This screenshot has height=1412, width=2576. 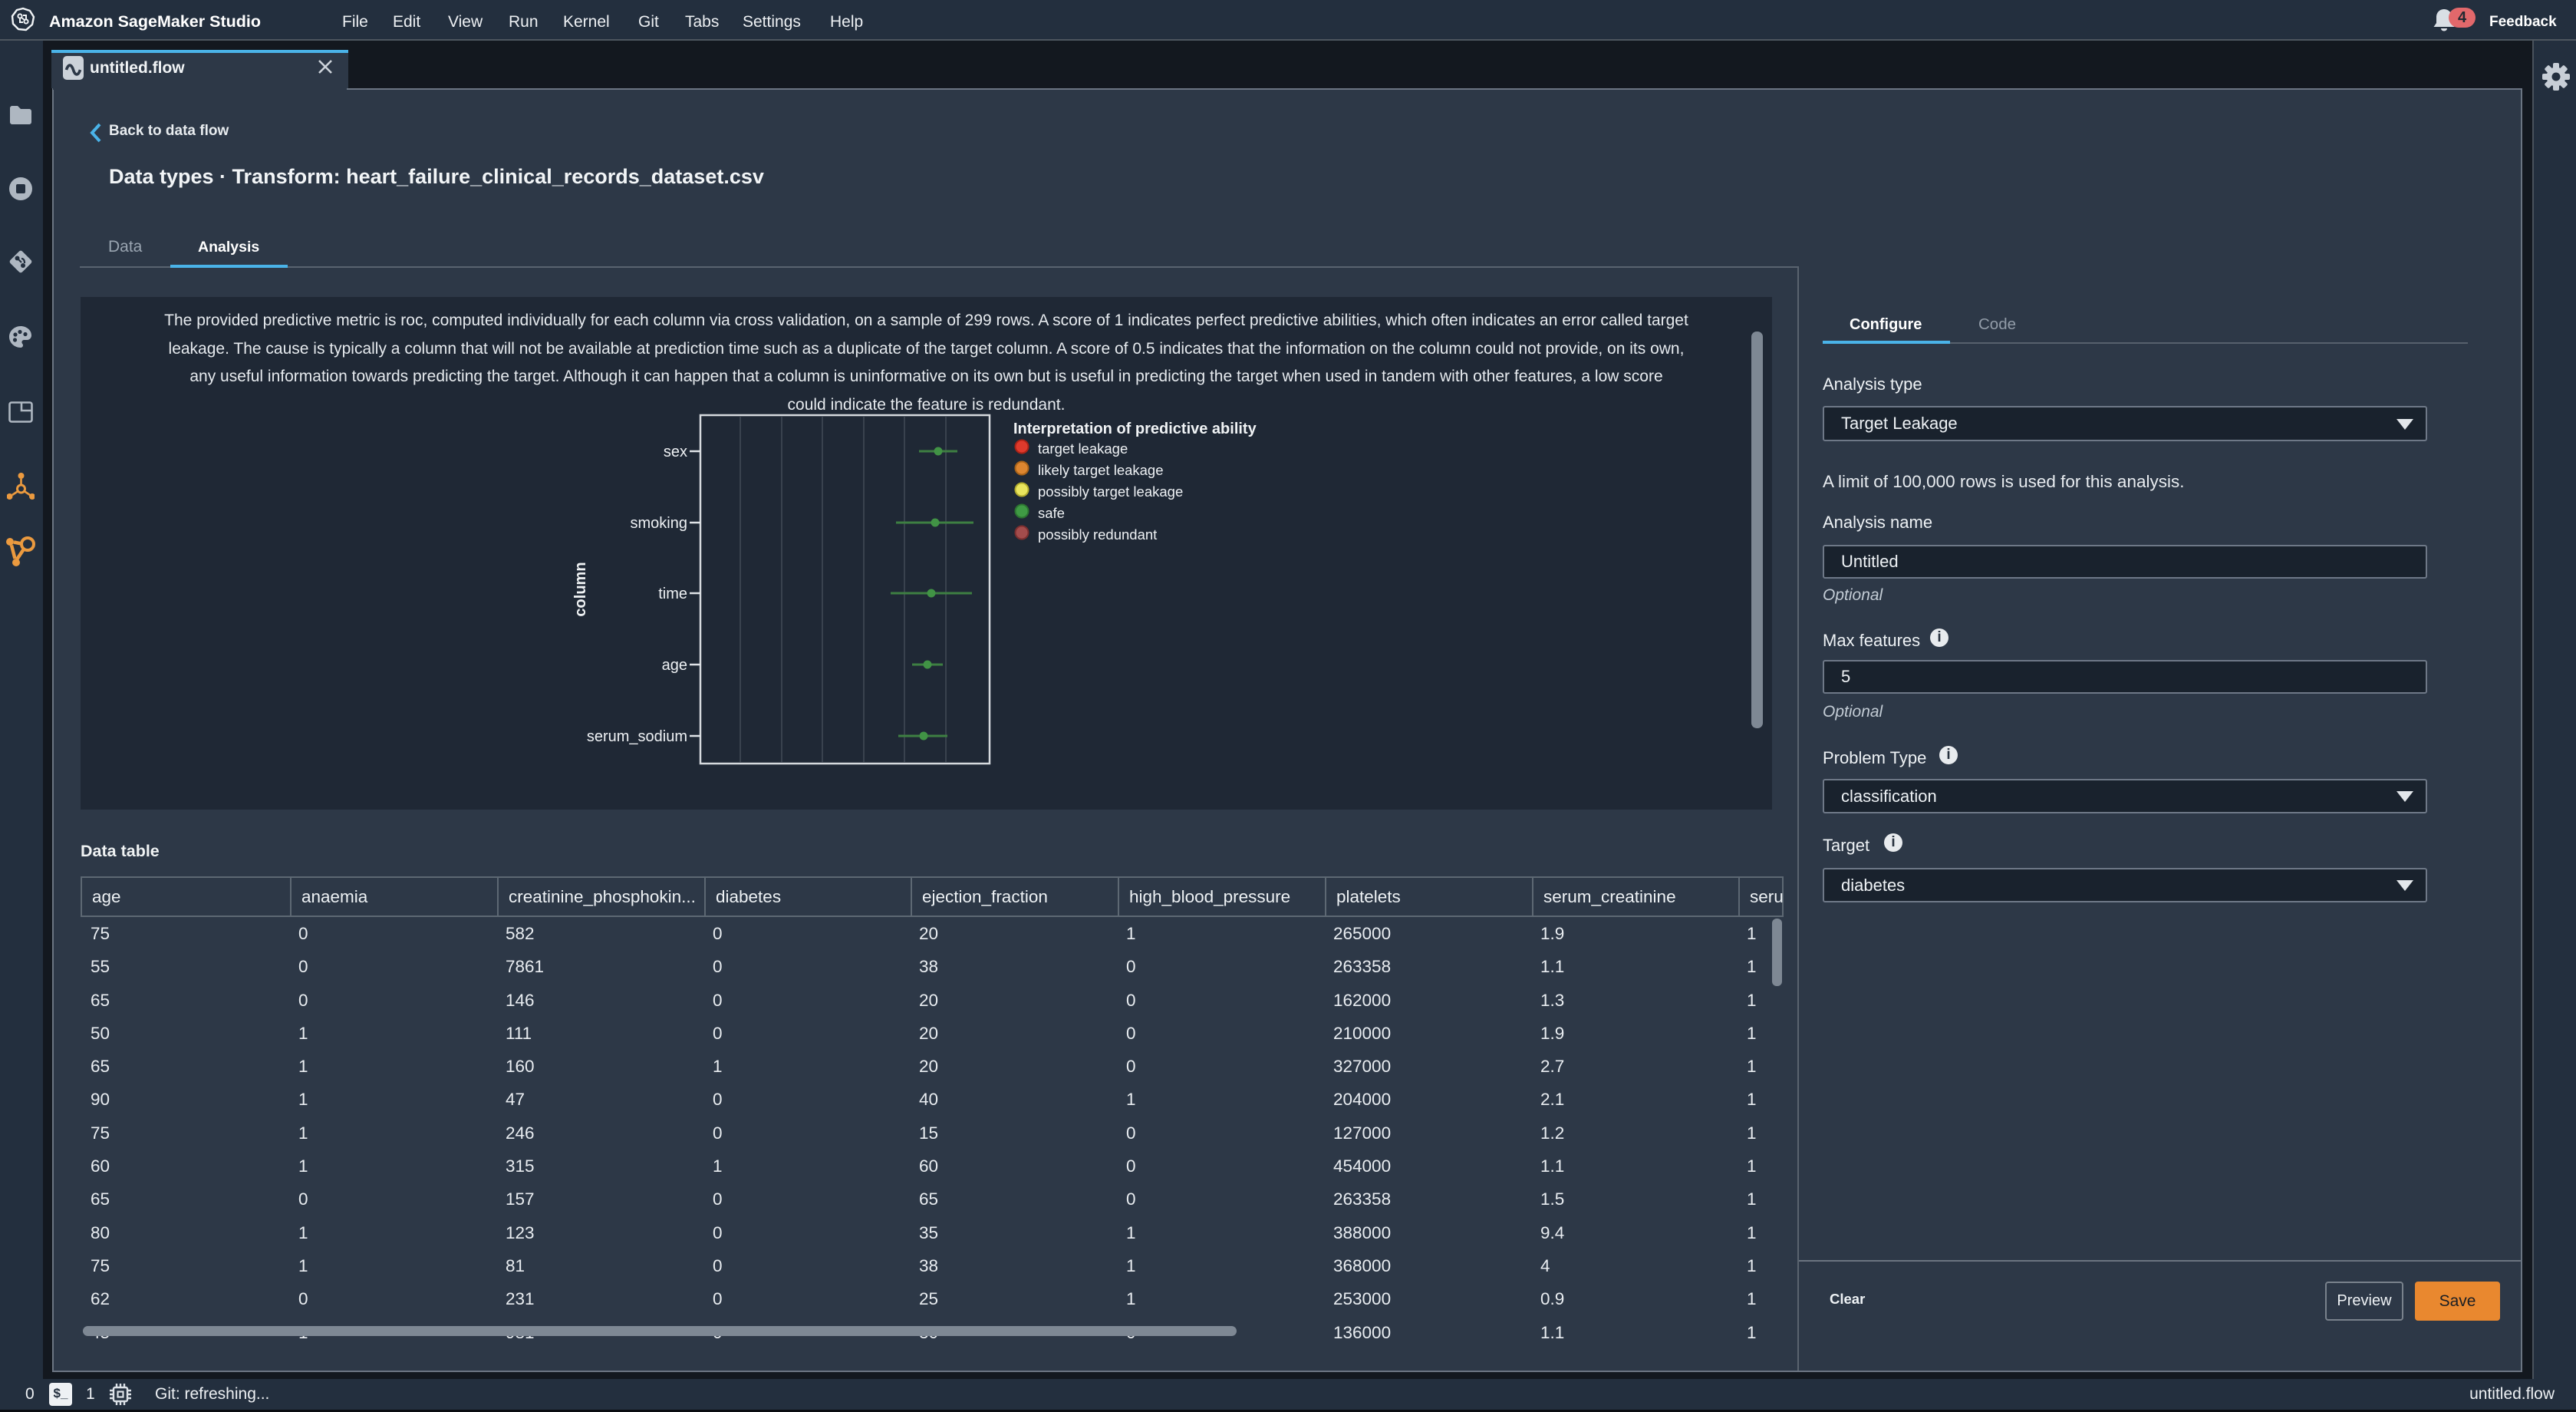 I want to click on svg-text: column, so click(x=580, y=589).